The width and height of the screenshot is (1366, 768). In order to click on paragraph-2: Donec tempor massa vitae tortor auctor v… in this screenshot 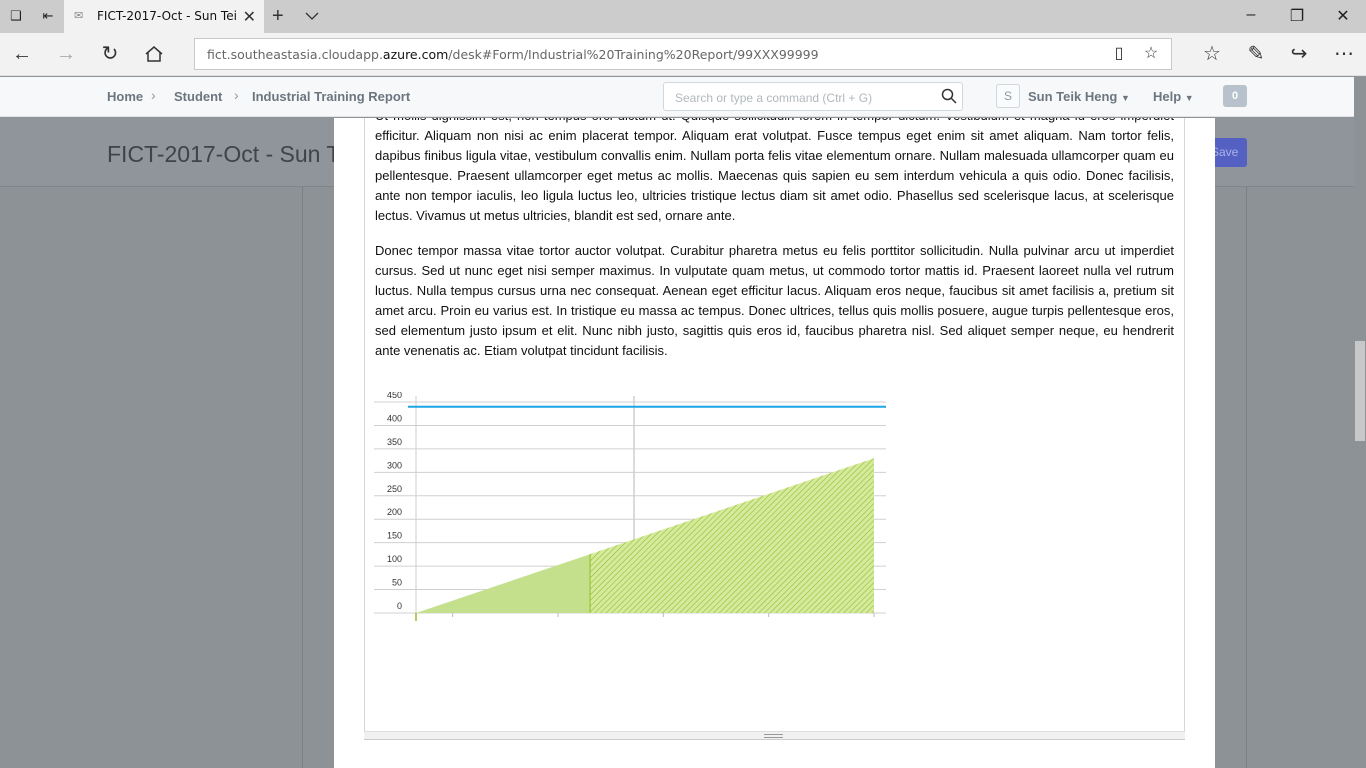, I will do `click(774, 300)`.